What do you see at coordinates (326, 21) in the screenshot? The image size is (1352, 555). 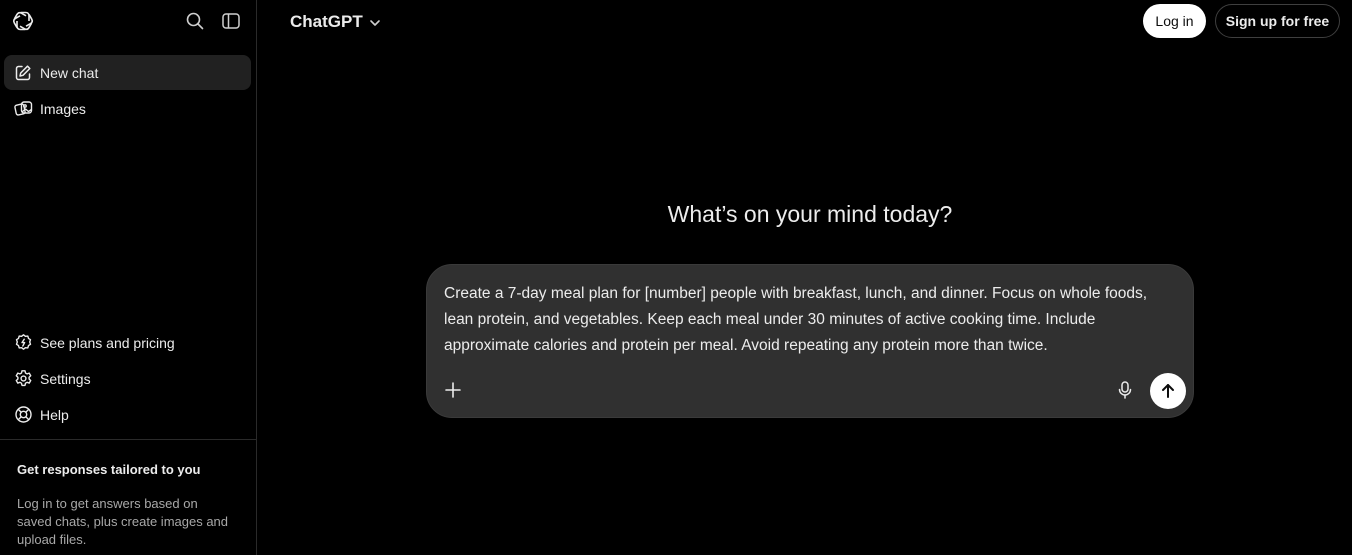 I see `model-name: ChatGPT` at bounding box center [326, 21].